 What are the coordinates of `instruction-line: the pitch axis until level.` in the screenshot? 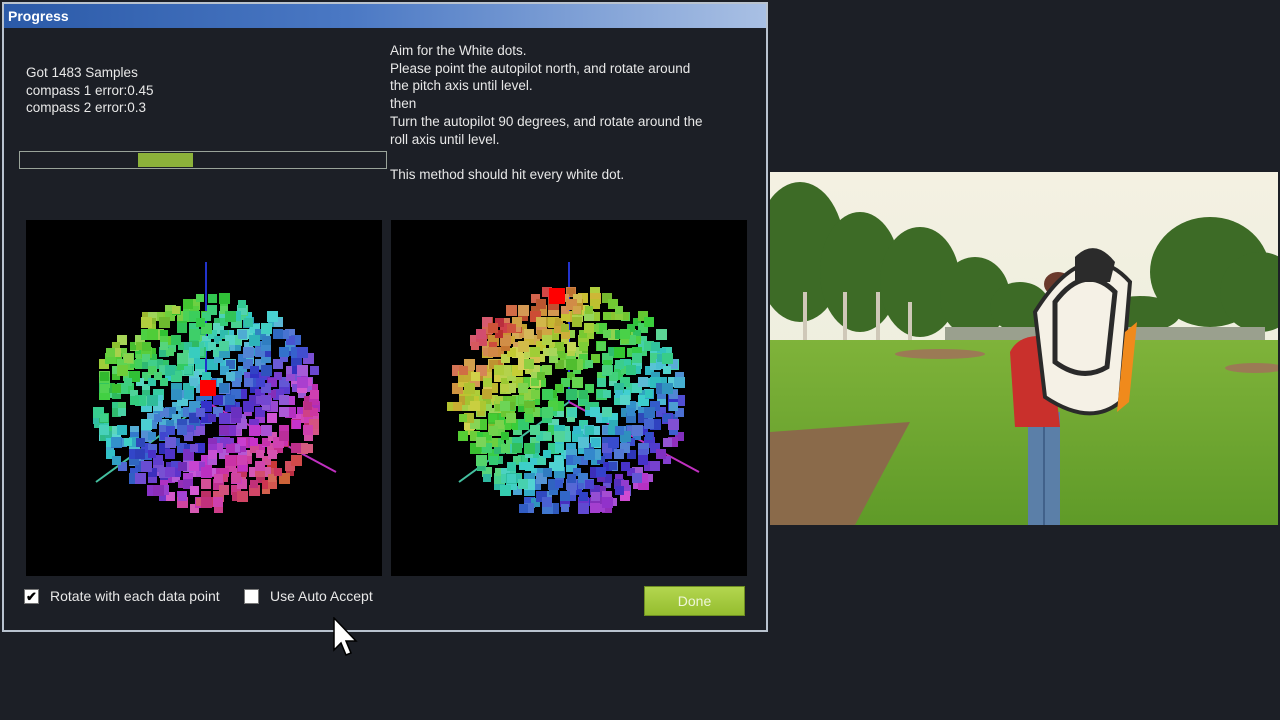 It's located at (461, 86).